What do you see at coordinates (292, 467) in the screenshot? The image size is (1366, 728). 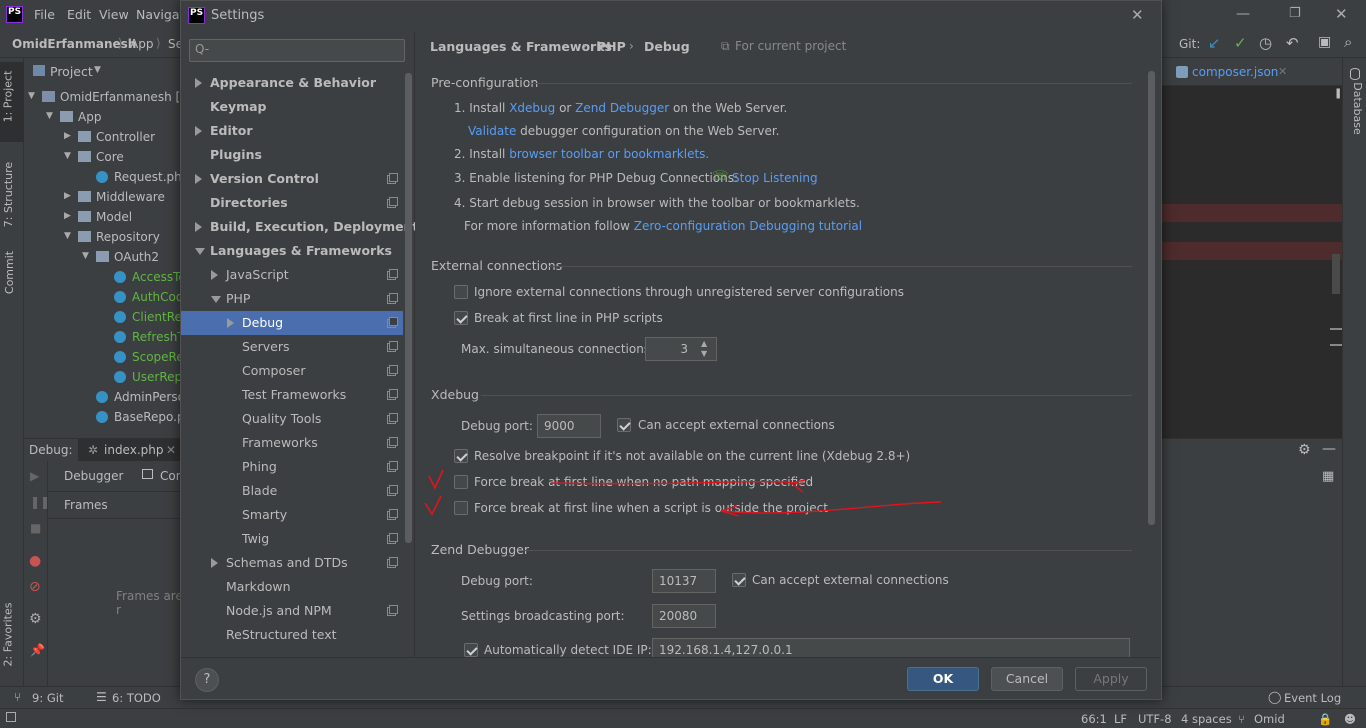 I see `nav-item-phing: Phing` at bounding box center [292, 467].